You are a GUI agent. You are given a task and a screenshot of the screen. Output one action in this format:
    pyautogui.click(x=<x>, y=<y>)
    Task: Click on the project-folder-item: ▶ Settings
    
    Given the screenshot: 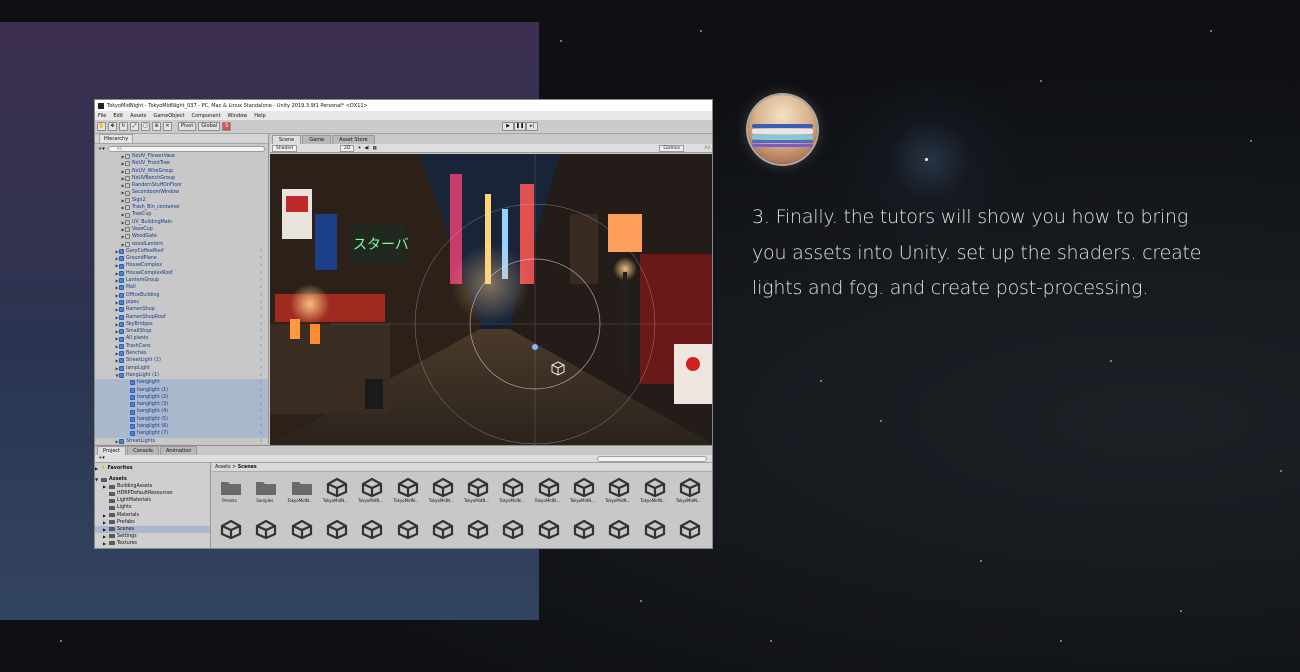 What is the action you would take?
    pyautogui.click(x=152, y=536)
    